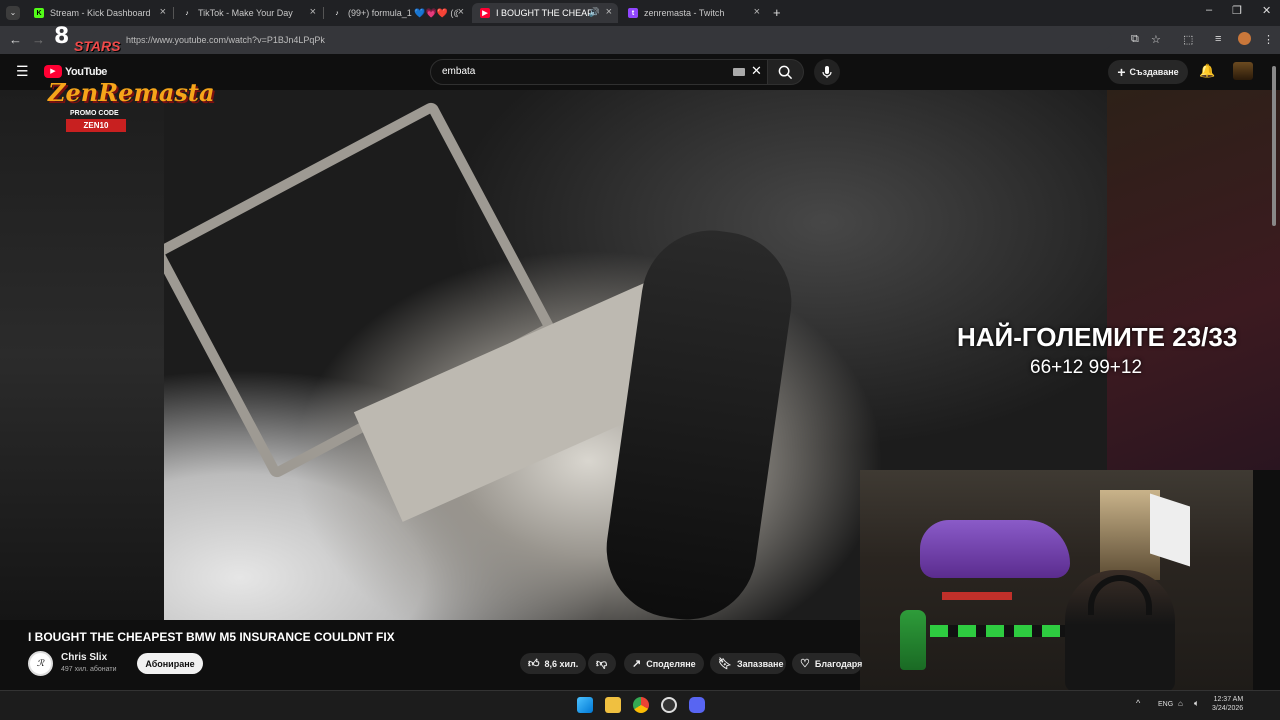 Image resolution: width=1280 pixels, height=720 pixels. What do you see at coordinates (633, 13) in the screenshot?
I see `twitch-icon: t` at bounding box center [633, 13].